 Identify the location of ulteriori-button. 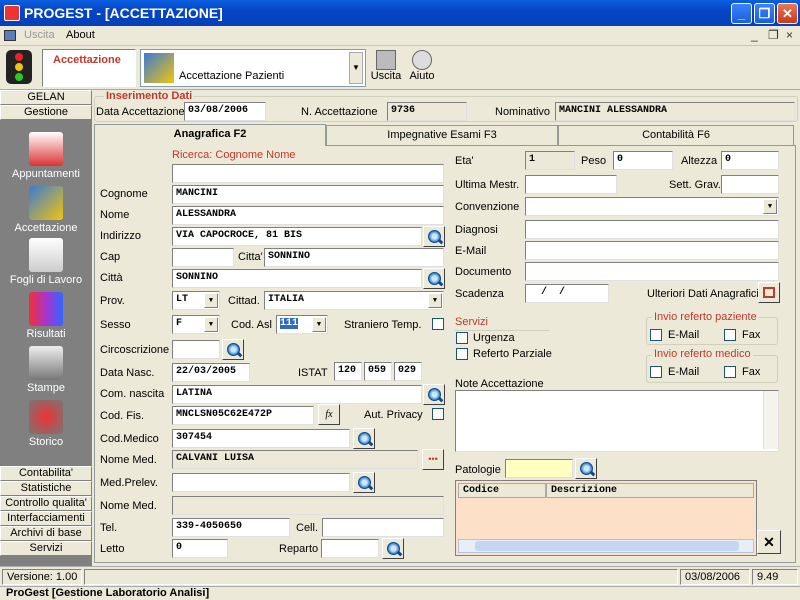
(769, 292).